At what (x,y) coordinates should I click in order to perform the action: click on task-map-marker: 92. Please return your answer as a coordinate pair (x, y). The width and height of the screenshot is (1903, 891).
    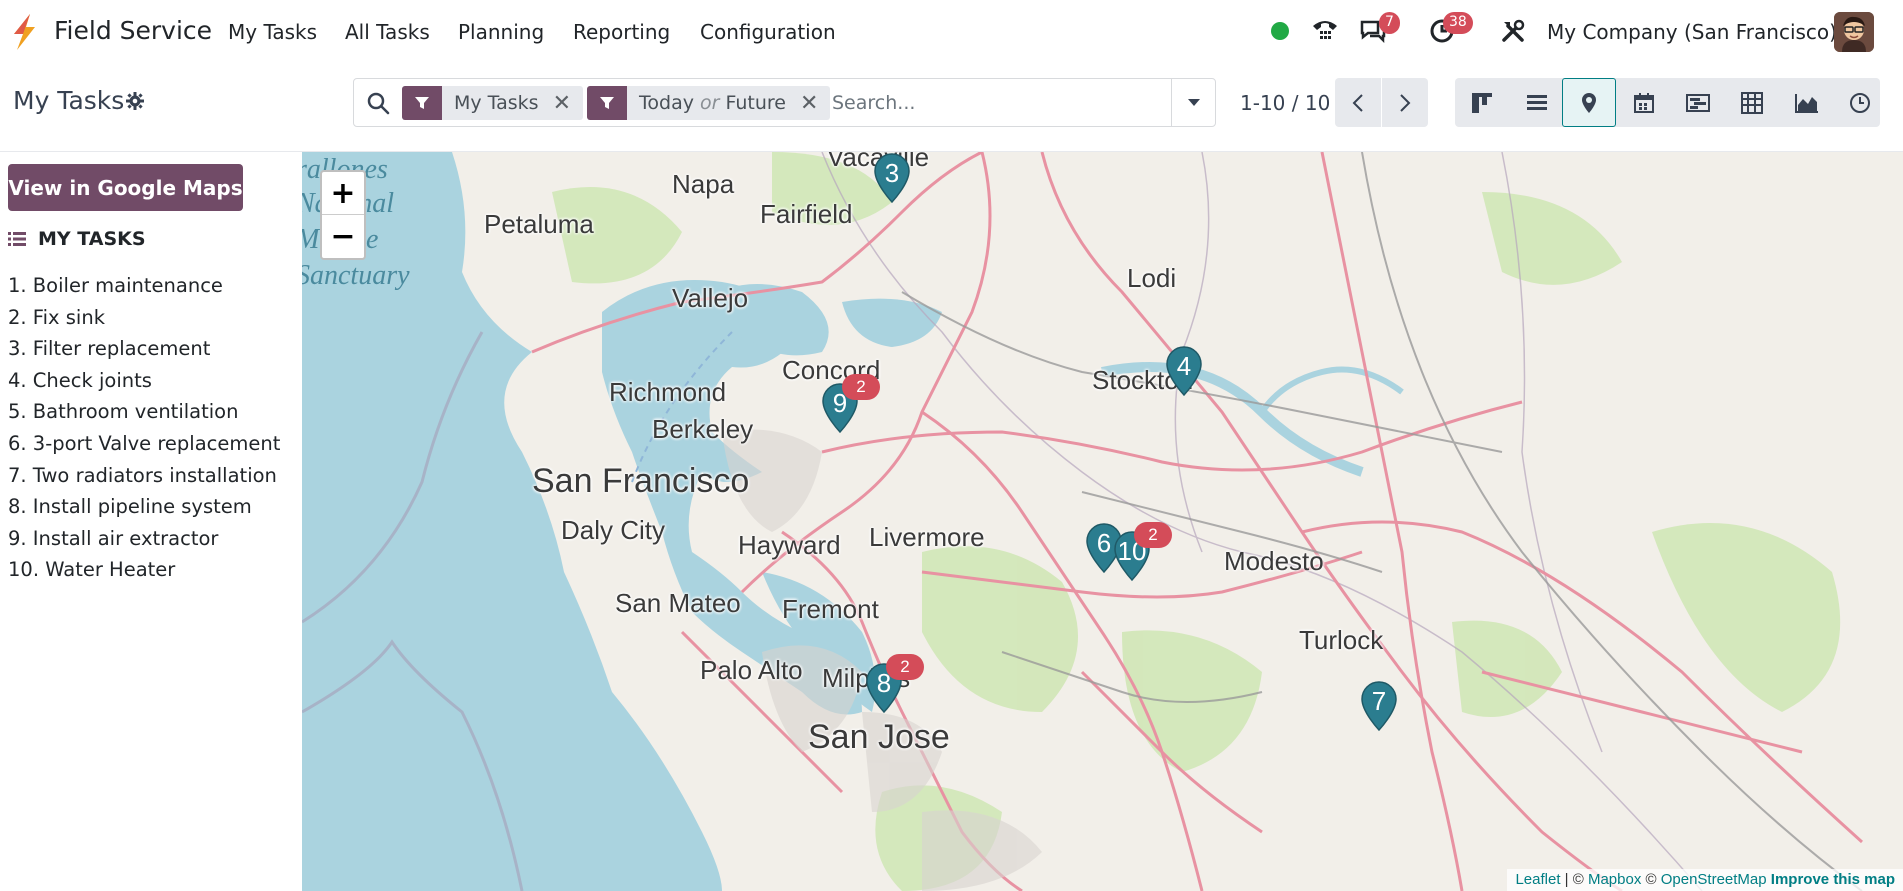
    Looking at the image, I should click on (850, 404).